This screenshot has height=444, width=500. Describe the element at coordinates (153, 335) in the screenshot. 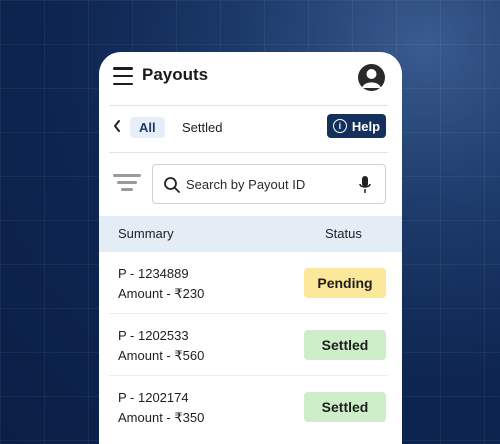

I see `payout-id: P - 1202533` at that location.